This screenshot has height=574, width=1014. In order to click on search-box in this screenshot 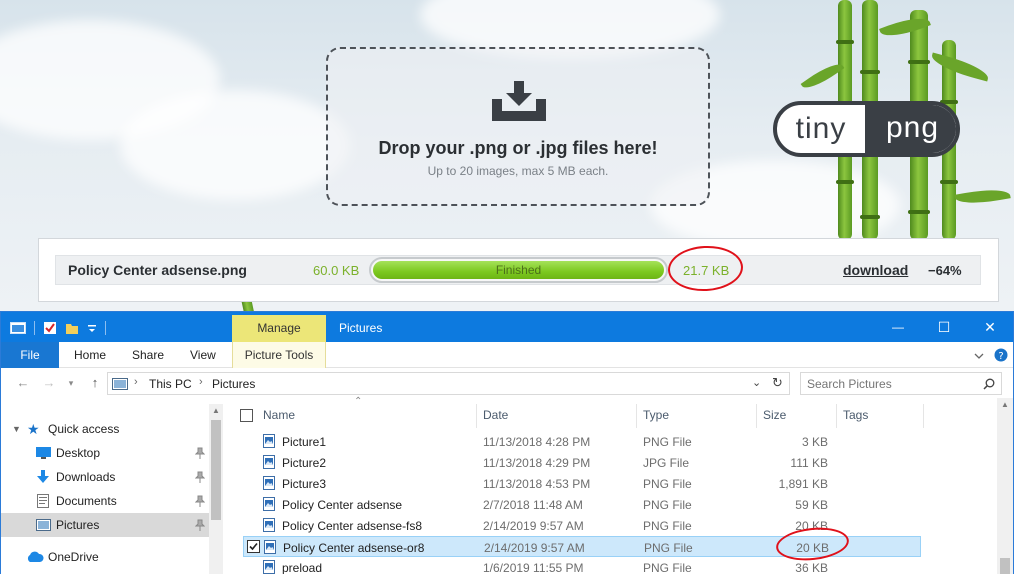, I will do `click(901, 383)`.